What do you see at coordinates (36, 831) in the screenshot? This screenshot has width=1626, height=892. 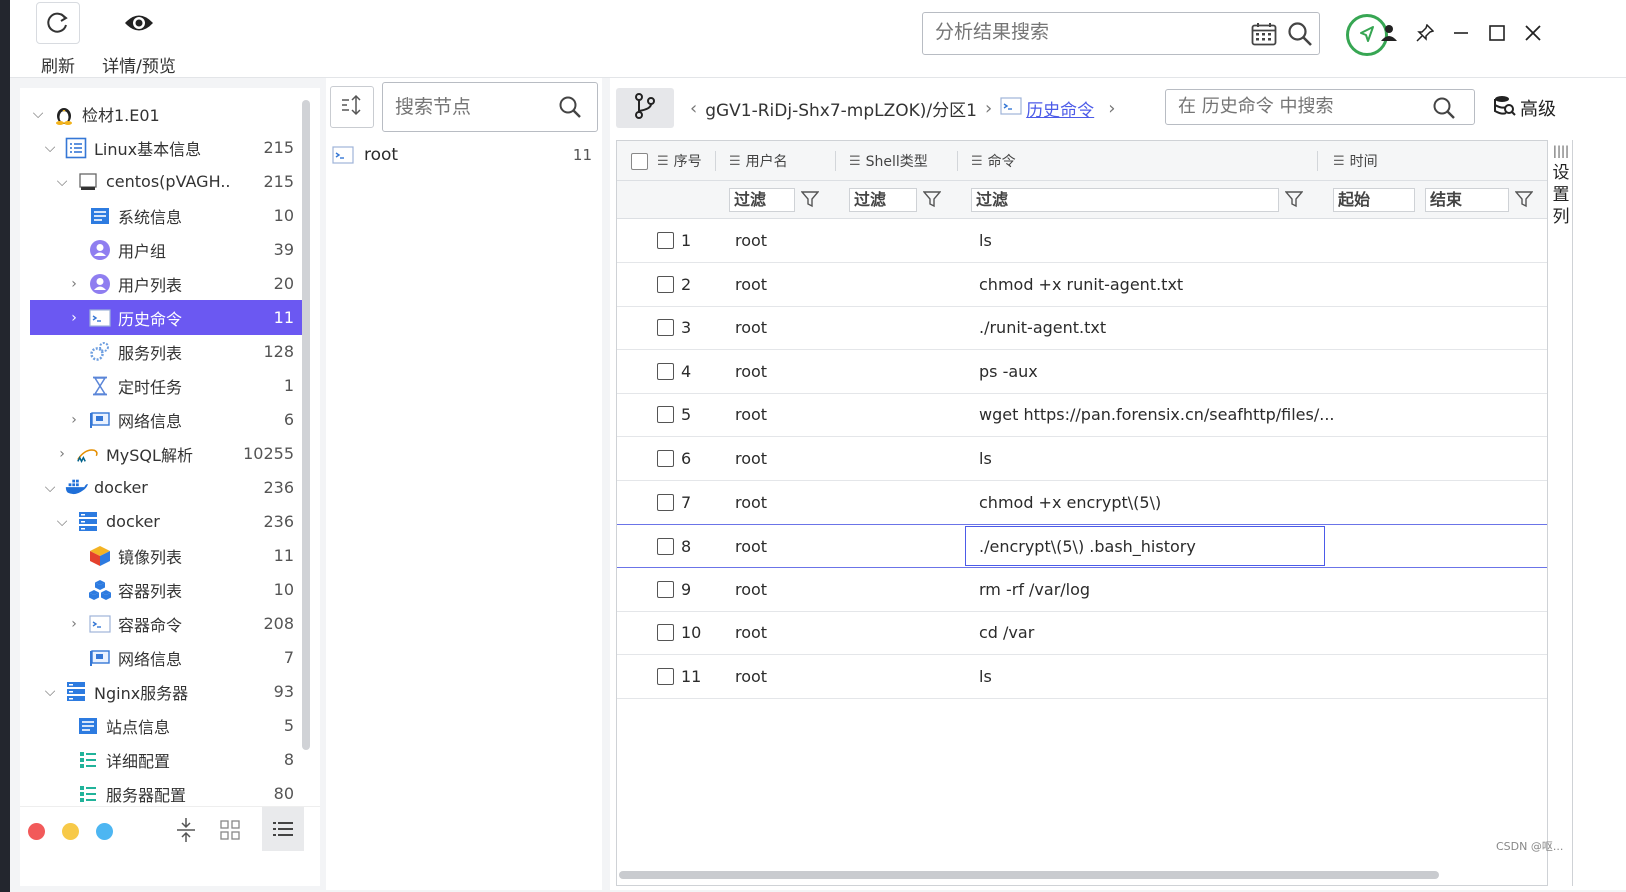 I see `red-dot-button` at bounding box center [36, 831].